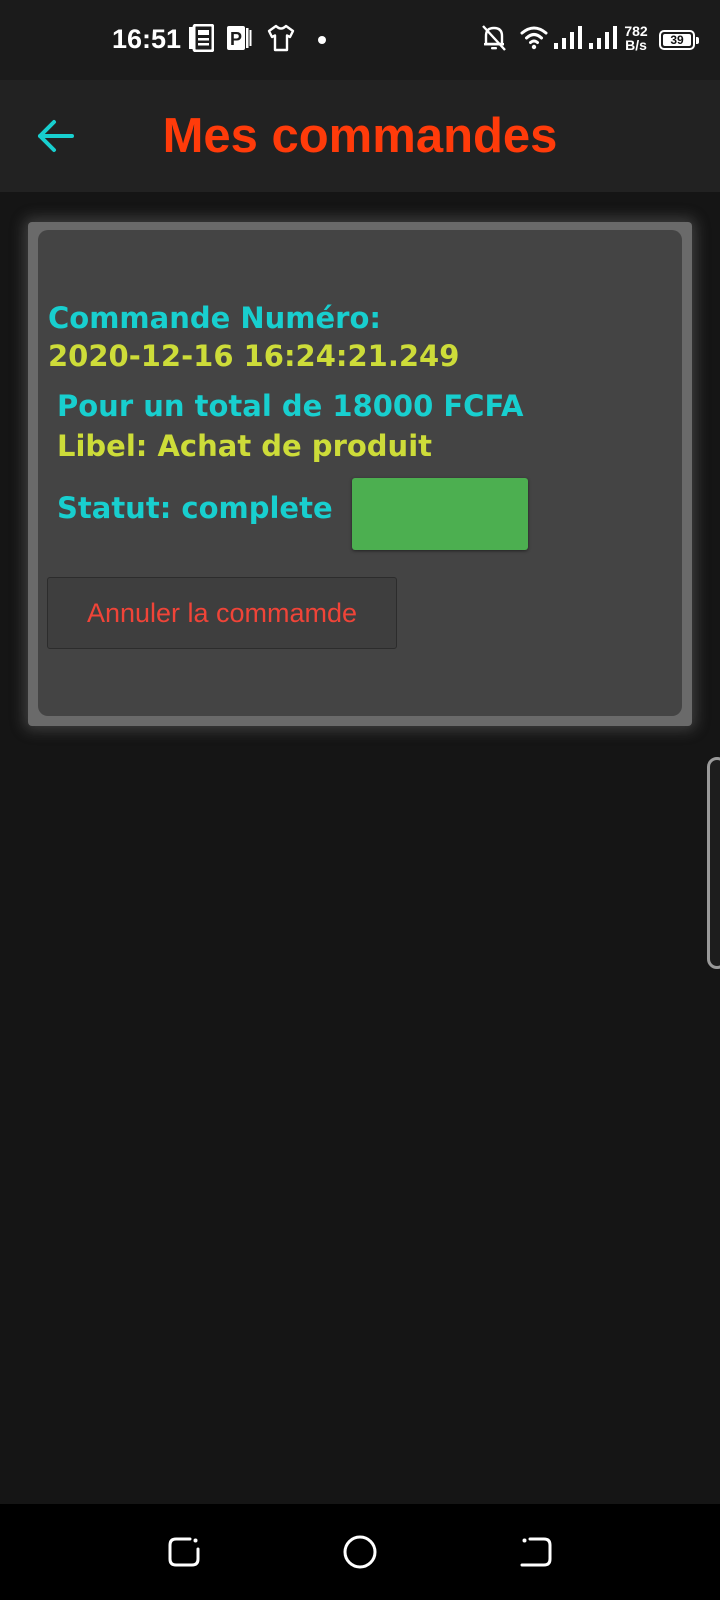  I want to click on bell-off-icon, so click(494, 40).